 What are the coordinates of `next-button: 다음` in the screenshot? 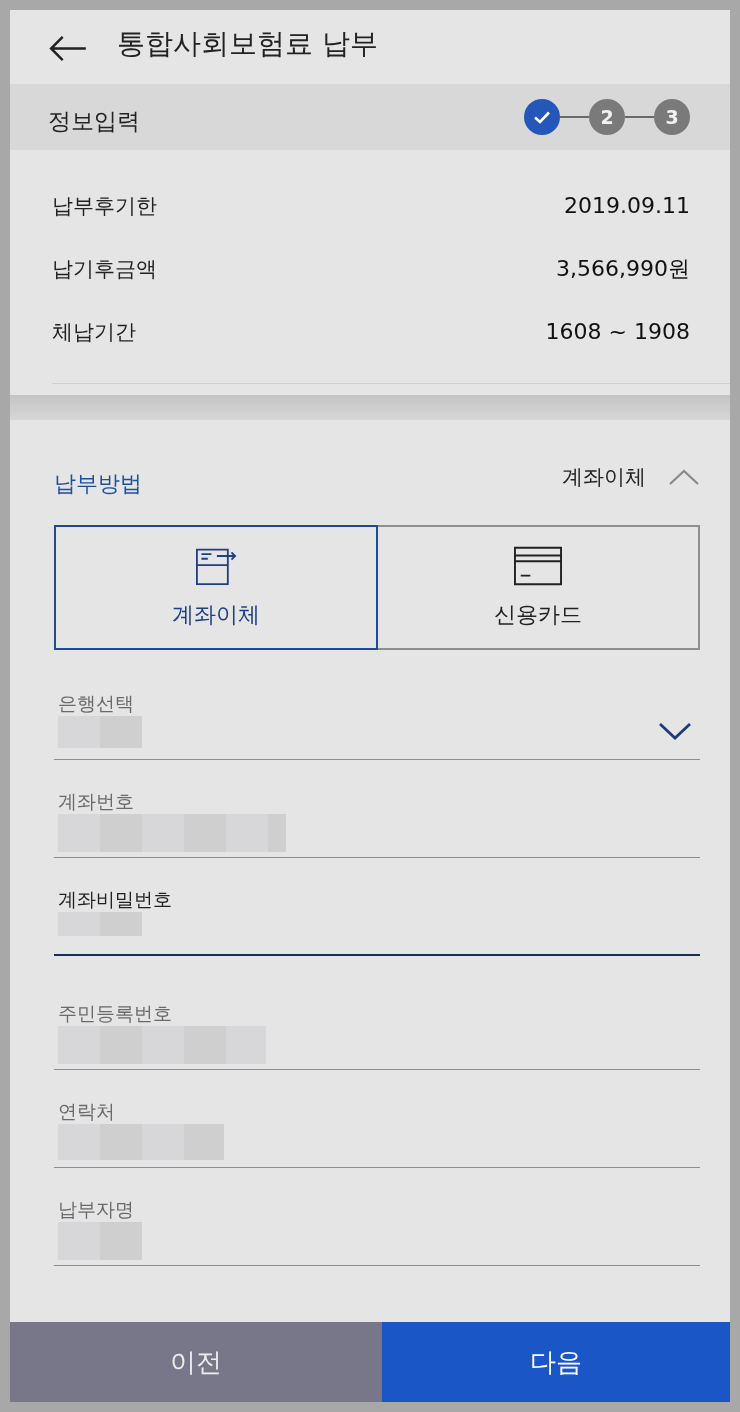 It's located at (556, 1362).